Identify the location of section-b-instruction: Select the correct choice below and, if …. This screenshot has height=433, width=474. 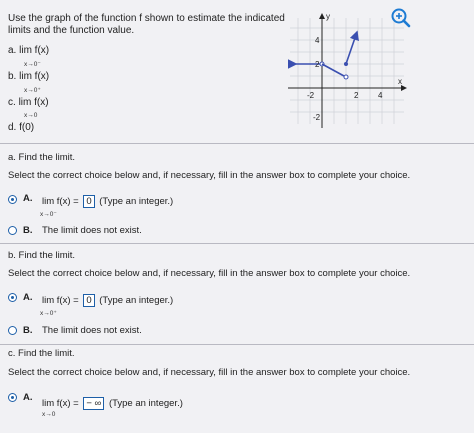
(209, 273).